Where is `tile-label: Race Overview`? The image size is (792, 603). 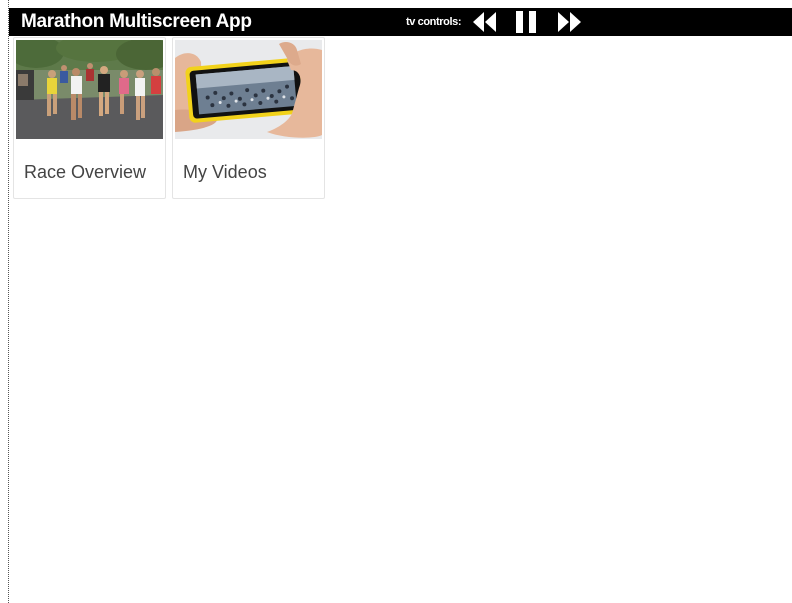
tile-label: Race Overview is located at coordinates (85, 172).